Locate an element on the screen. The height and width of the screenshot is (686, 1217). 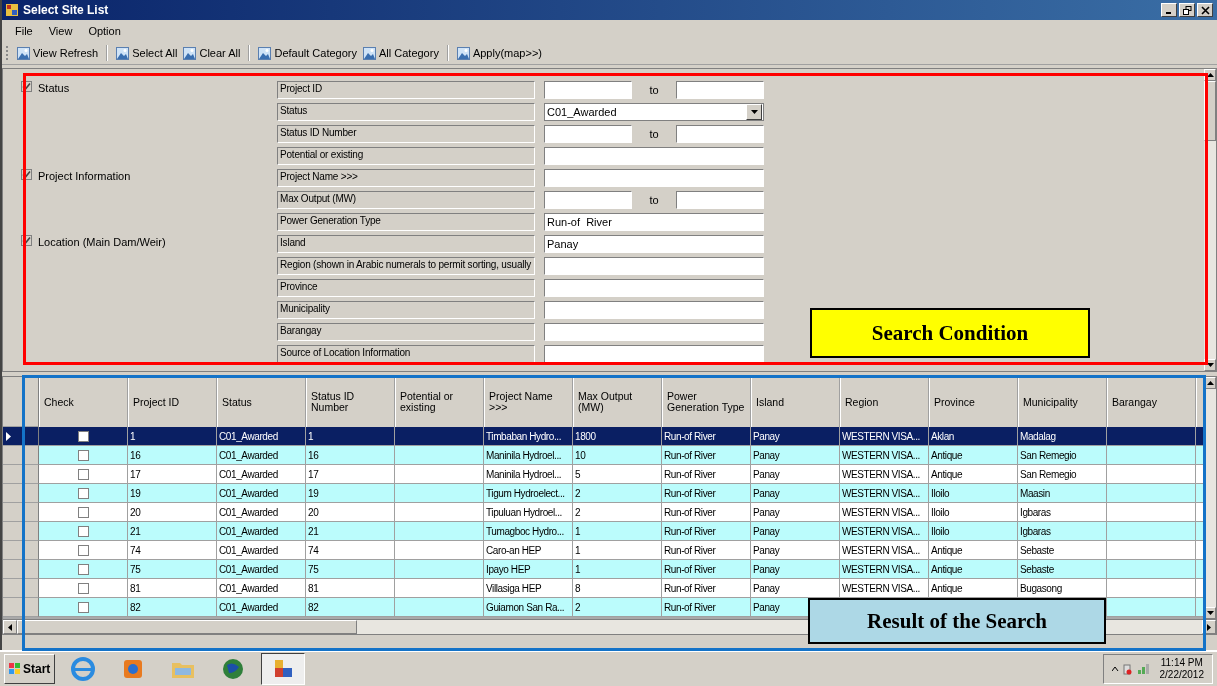
clock-date: 2/22/2012 is located at coordinates (1181, 675).